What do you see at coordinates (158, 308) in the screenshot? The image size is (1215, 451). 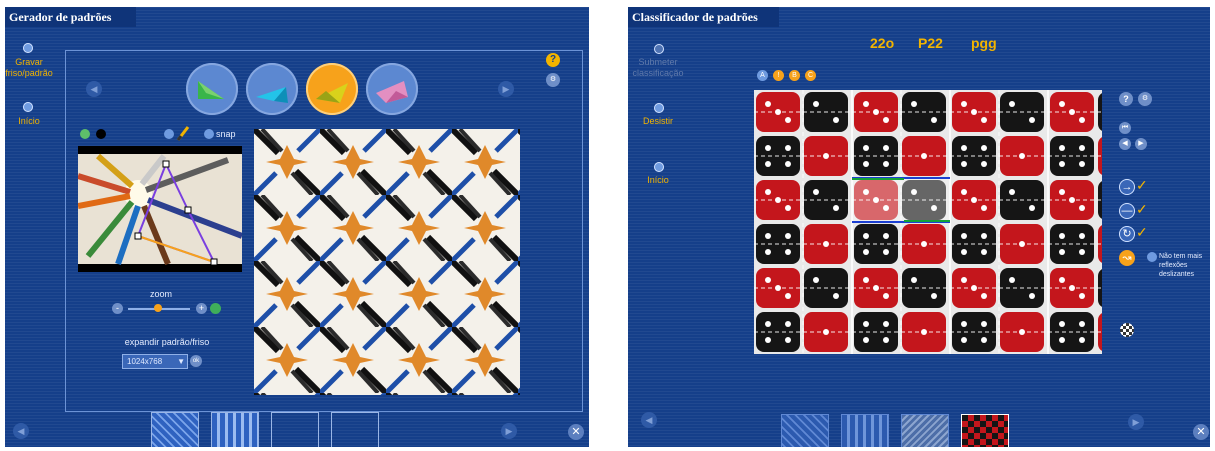 I see `zoom-slider-handle` at bounding box center [158, 308].